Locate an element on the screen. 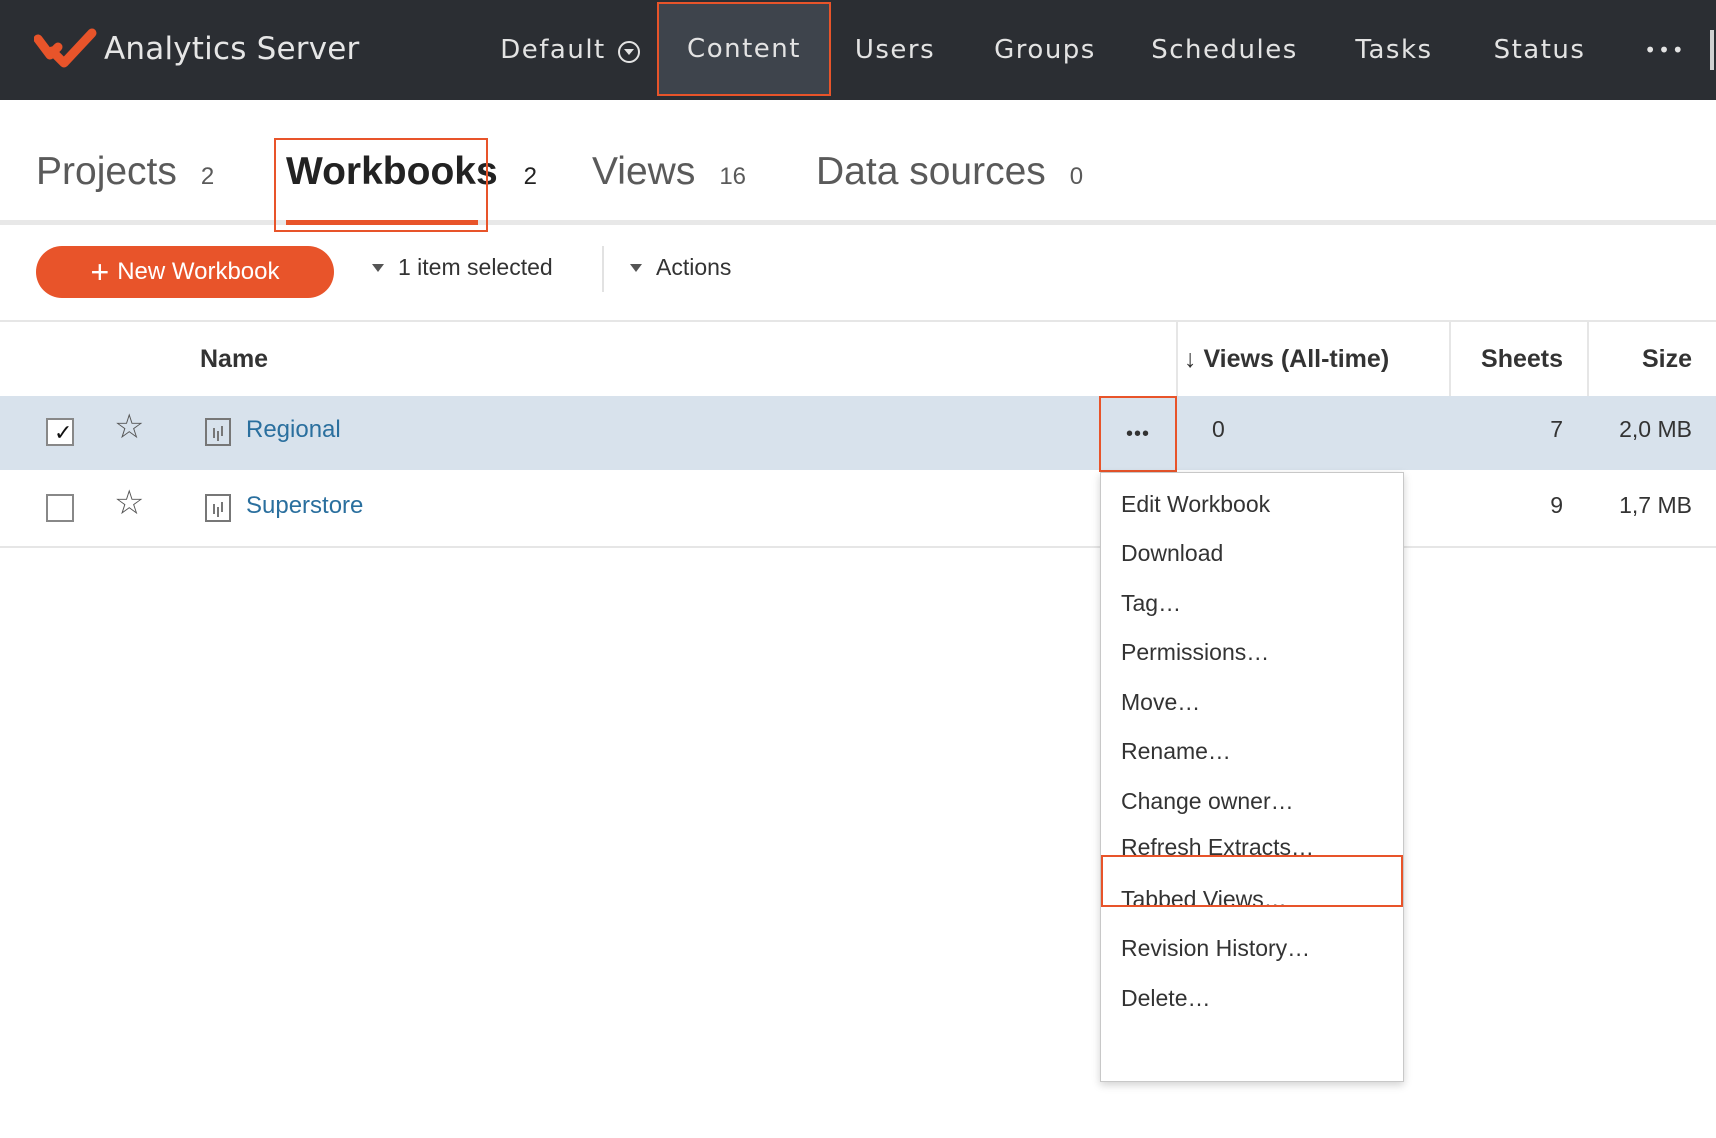 This screenshot has height=1138, width=1716. tabs-divider is located at coordinates (858, 222).